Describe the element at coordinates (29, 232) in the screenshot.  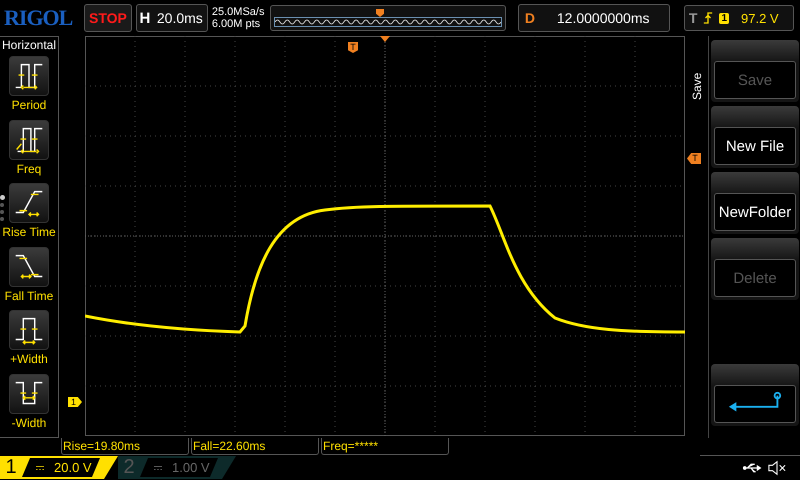
I see `measure-label: Rise Time` at that location.